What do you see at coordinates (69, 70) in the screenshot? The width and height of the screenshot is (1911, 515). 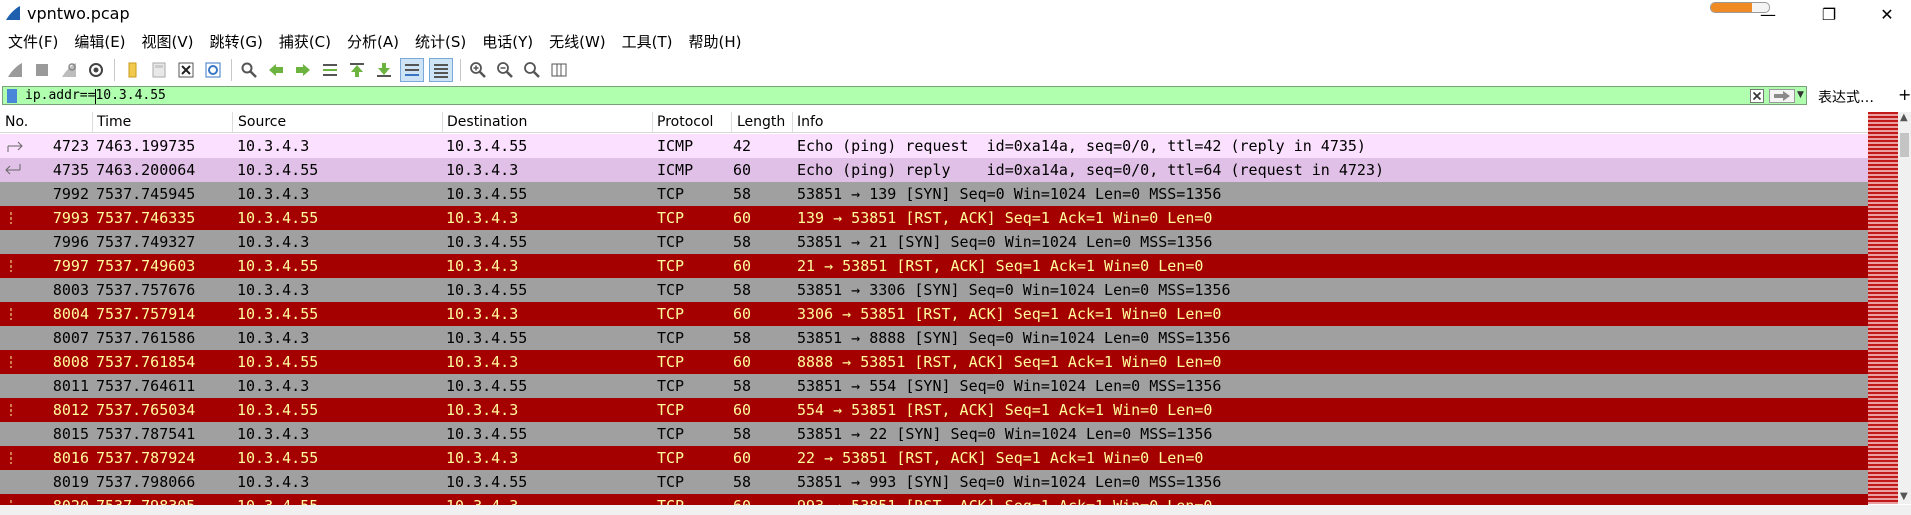 I see `restart-capture-icon` at bounding box center [69, 70].